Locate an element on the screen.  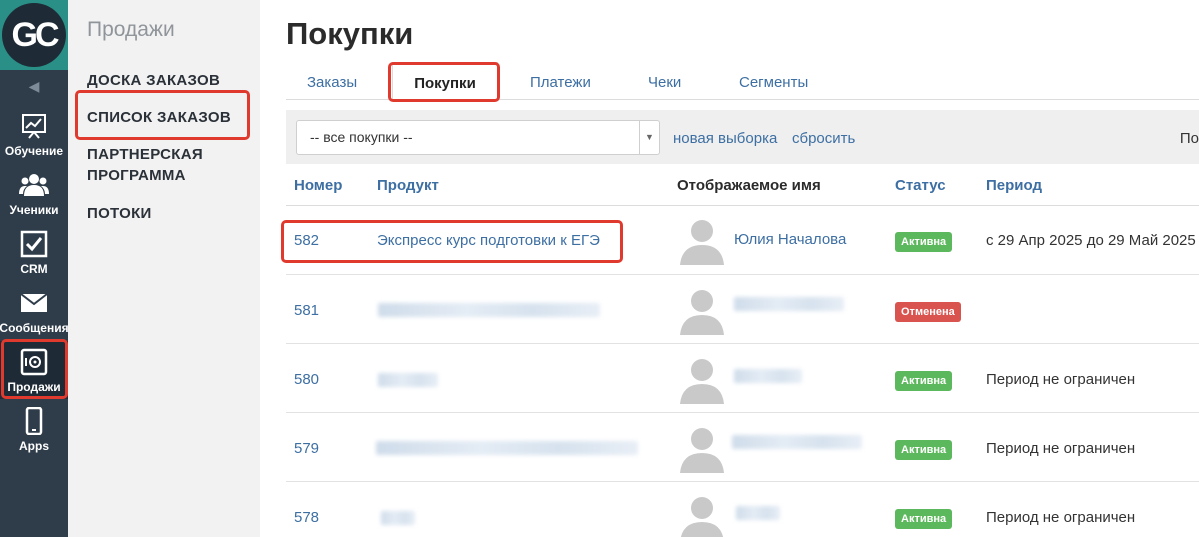
col-header-period: Период is located at coordinates (1014, 185).